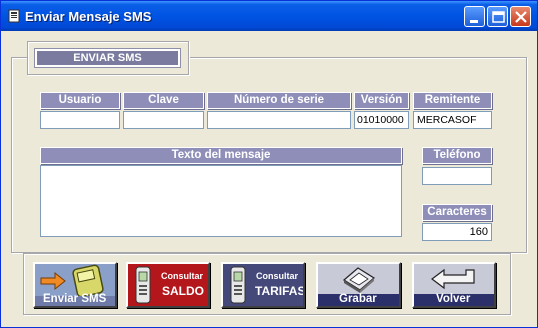 The width and height of the screenshot is (538, 328). What do you see at coordinates (454, 279) in the screenshot?
I see `return-arrow-icon` at bounding box center [454, 279].